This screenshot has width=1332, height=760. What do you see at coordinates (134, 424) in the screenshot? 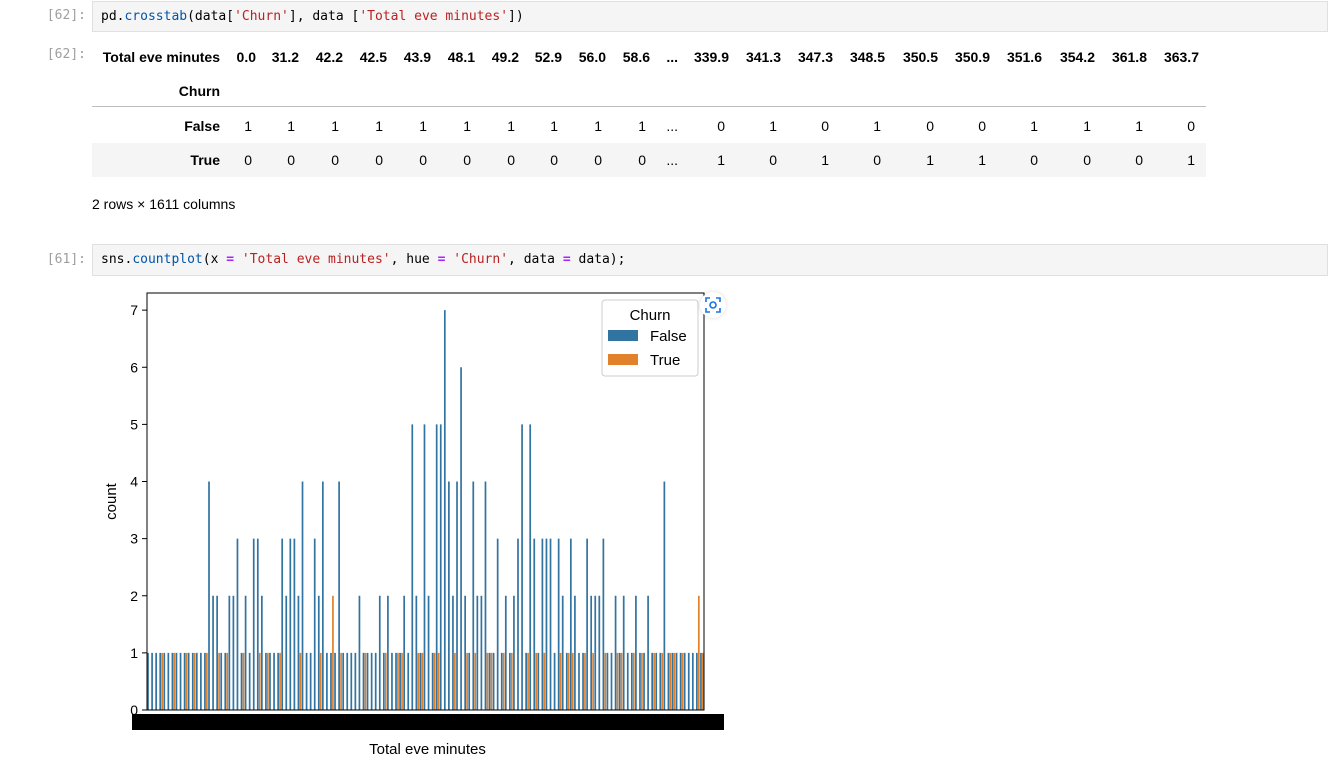
I see `y-tick-label: 5` at bounding box center [134, 424].